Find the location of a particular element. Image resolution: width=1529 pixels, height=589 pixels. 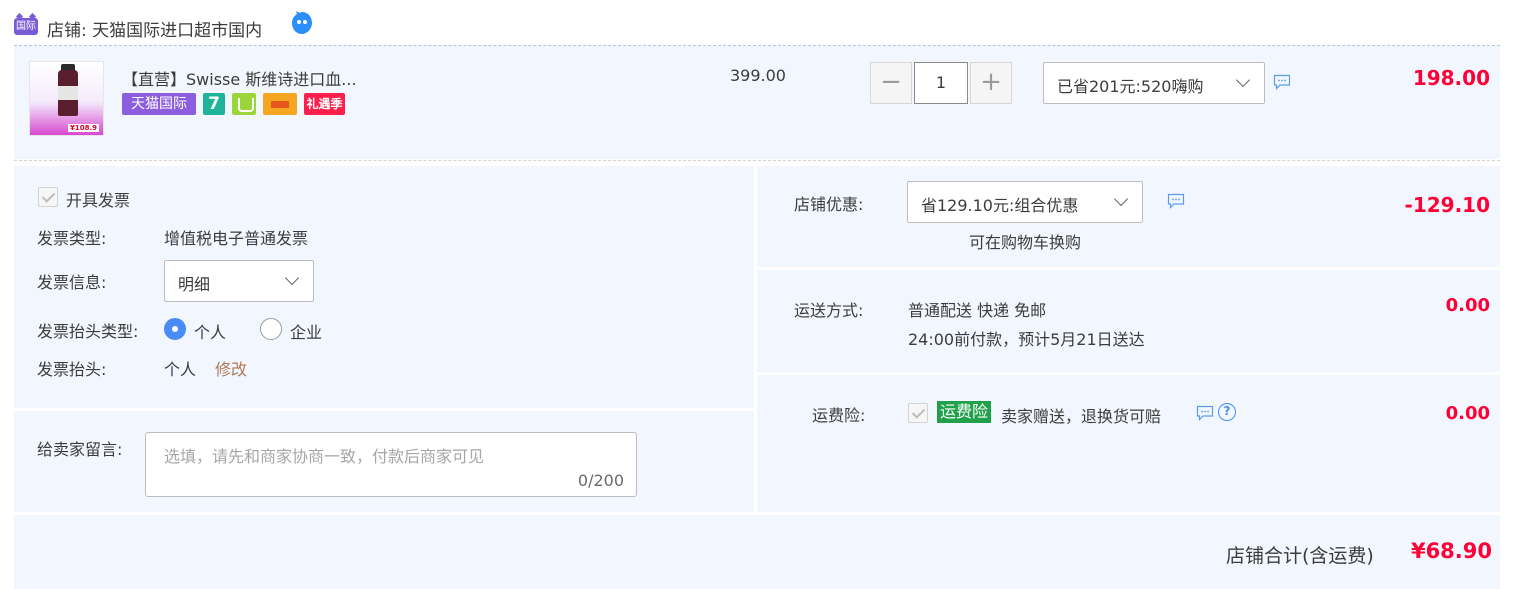

seller-message-panel: 给卖家留言: 选填，请先和商家协商一致，付款后商家可见 0/200 is located at coordinates (384, 461).